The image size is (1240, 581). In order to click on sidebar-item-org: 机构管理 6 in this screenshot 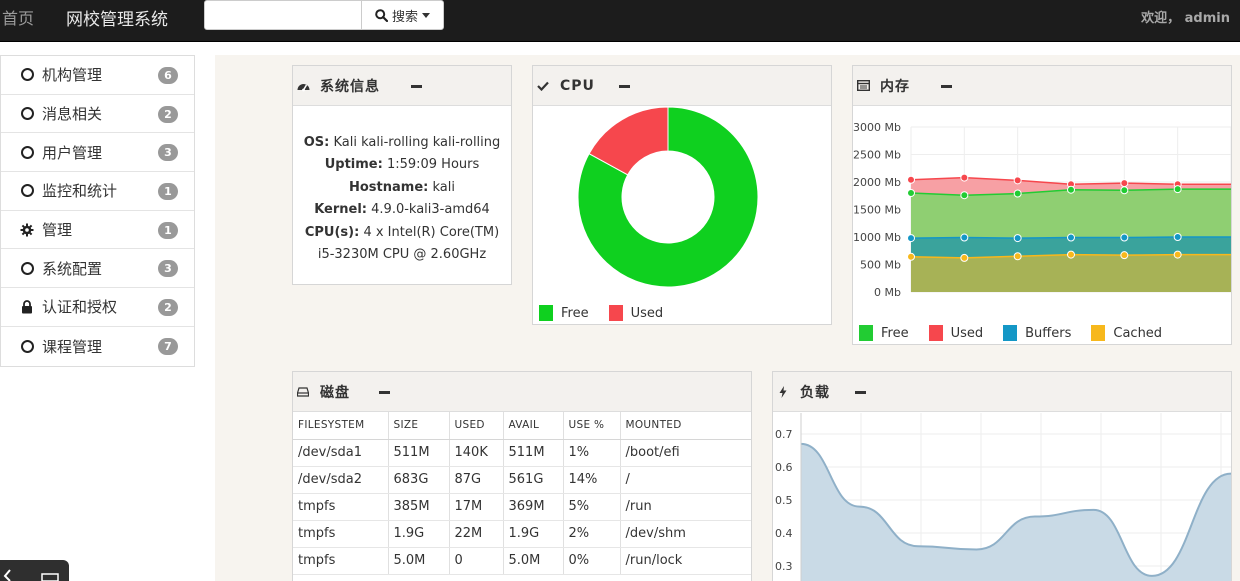, I will do `click(97, 75)`.